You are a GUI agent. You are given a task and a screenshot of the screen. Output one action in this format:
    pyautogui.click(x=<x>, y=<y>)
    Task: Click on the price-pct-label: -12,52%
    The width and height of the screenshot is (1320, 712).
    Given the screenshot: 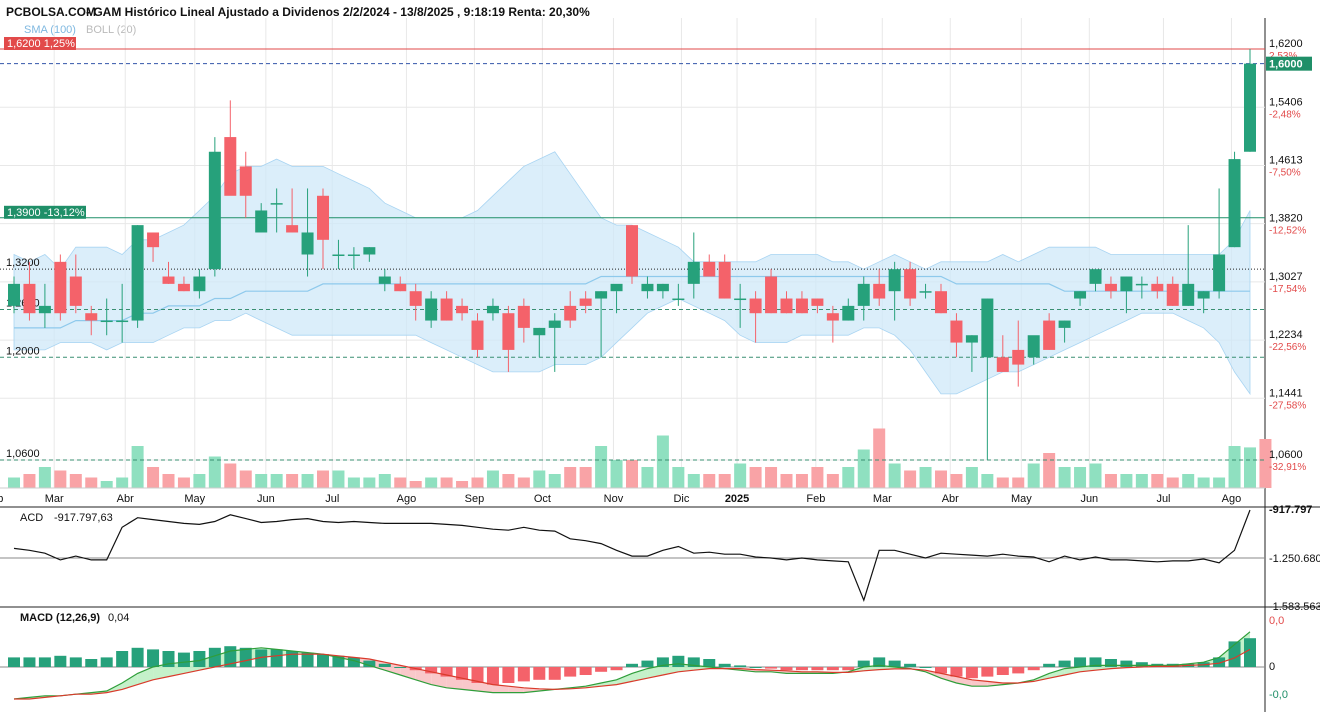 What is the action you would take?
    pyautogui.click(x=1287, y=231)
    